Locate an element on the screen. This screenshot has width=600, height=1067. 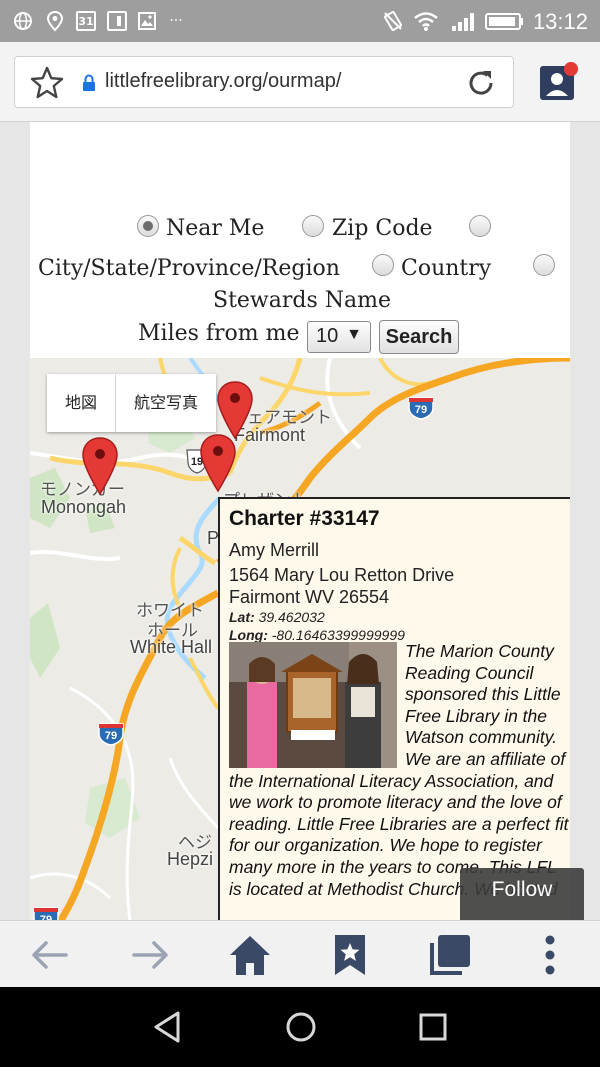
interstate-79-shield-top: 79 is located at coordinates (421, 408).